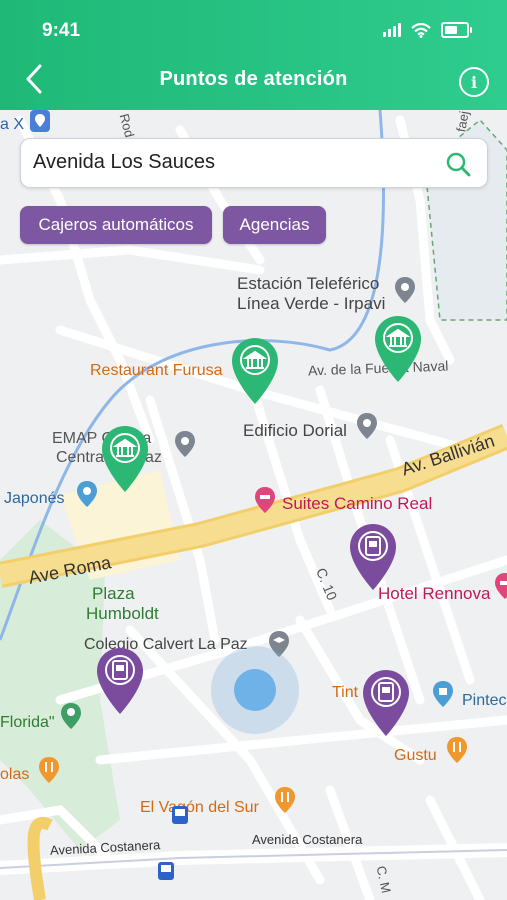  What do you see at coordinates (311, 303) in the screenshot?
I see `place-label-estacion-2: Línea Verde - Irpavi` at bounding box center [311, 303].